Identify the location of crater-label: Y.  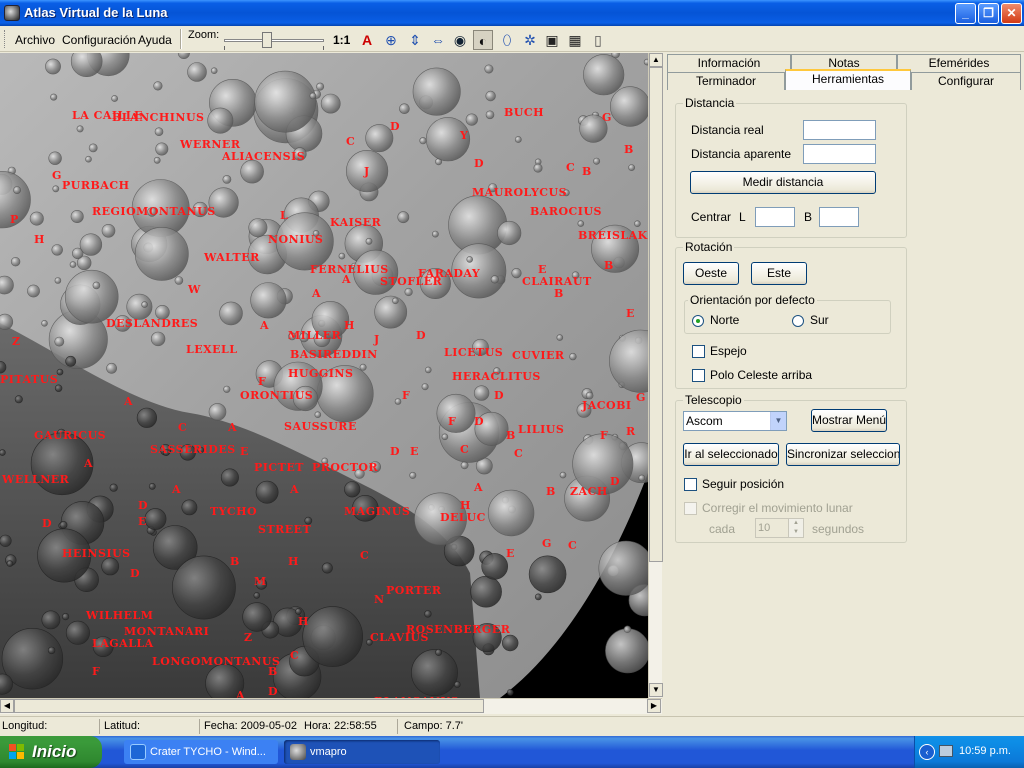
(464, 135).